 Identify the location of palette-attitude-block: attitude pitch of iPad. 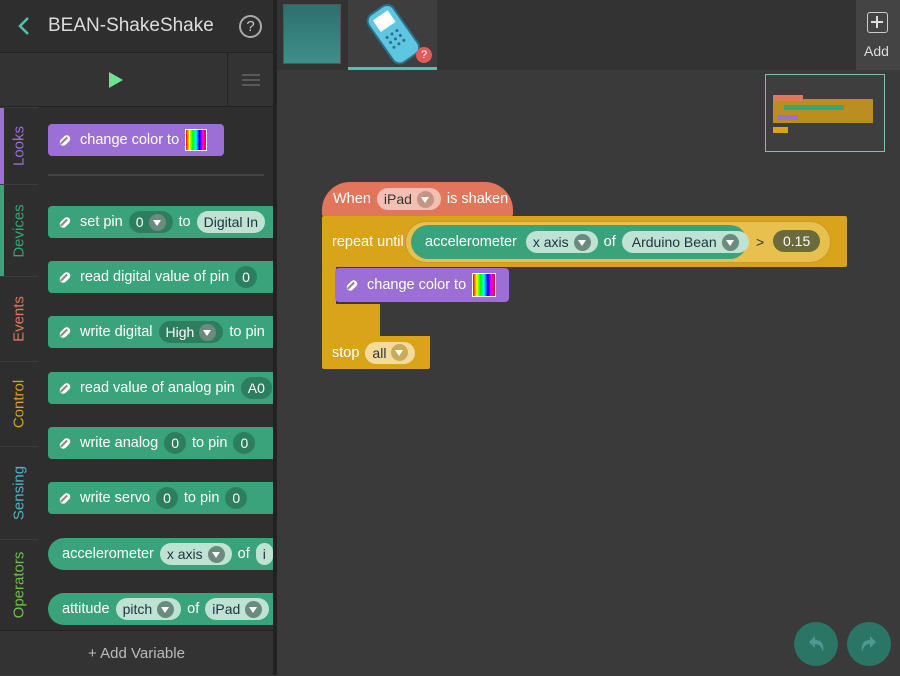
(160, 609).